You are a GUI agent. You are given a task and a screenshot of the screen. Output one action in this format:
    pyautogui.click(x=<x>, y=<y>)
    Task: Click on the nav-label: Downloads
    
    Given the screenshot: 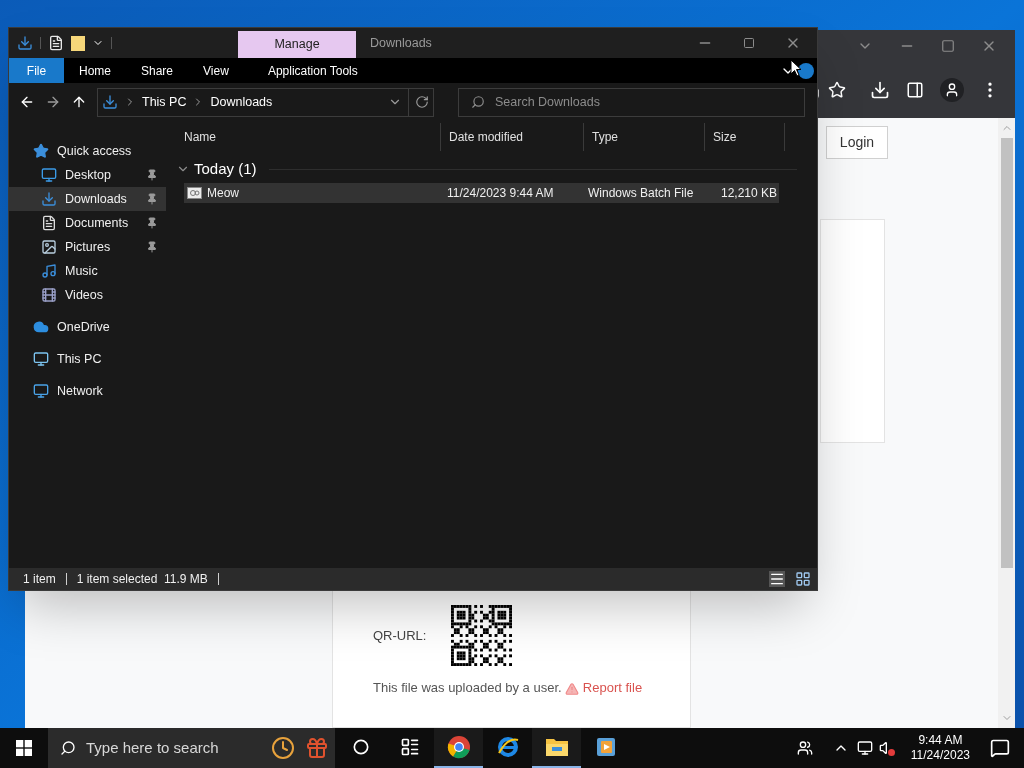 What is the action you would take?
    pyautogui.click(x=96, y=199)
    